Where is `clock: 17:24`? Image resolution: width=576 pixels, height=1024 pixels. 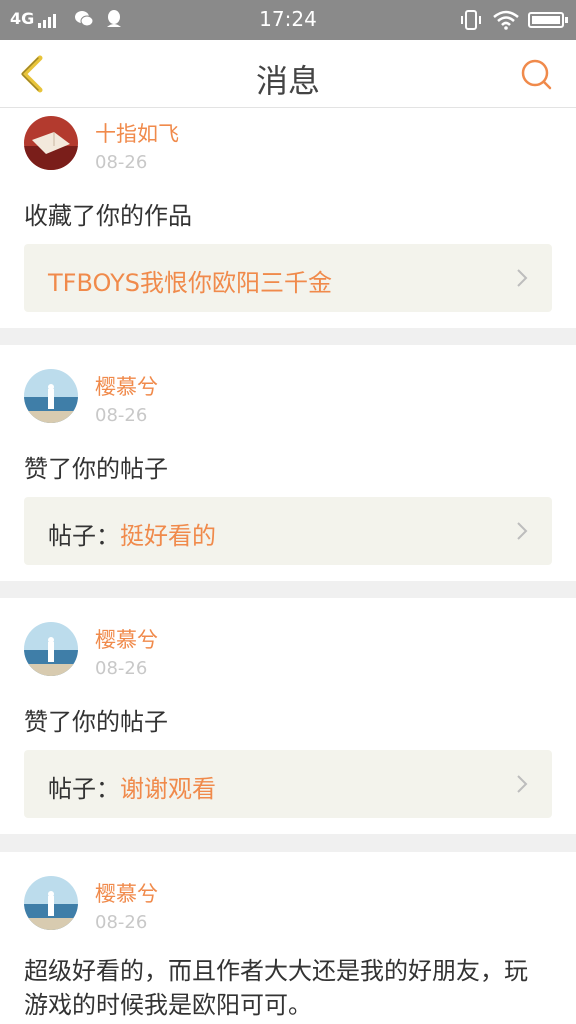
clock: 17:24 is located at coordinates (288, 19).